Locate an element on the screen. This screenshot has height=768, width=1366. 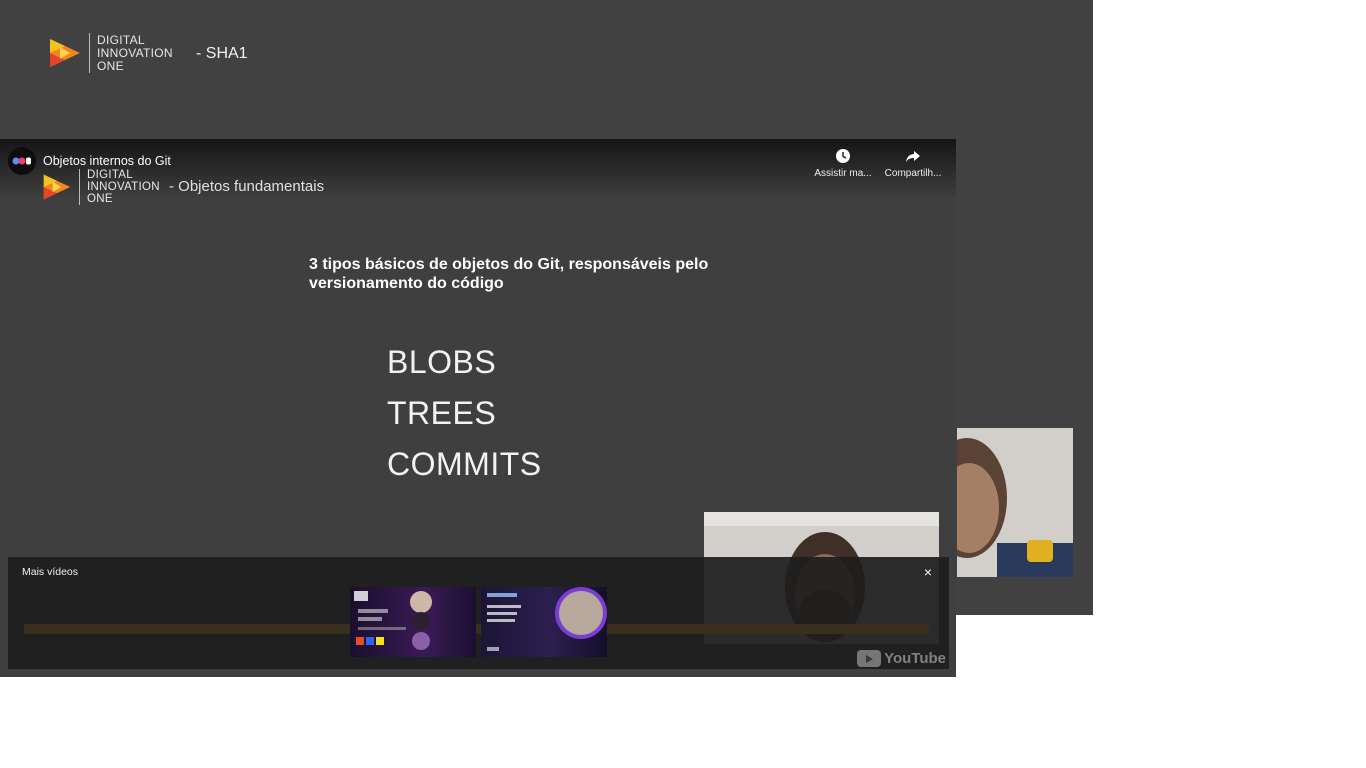
close-icon: × is located at coordinates (928, 572).